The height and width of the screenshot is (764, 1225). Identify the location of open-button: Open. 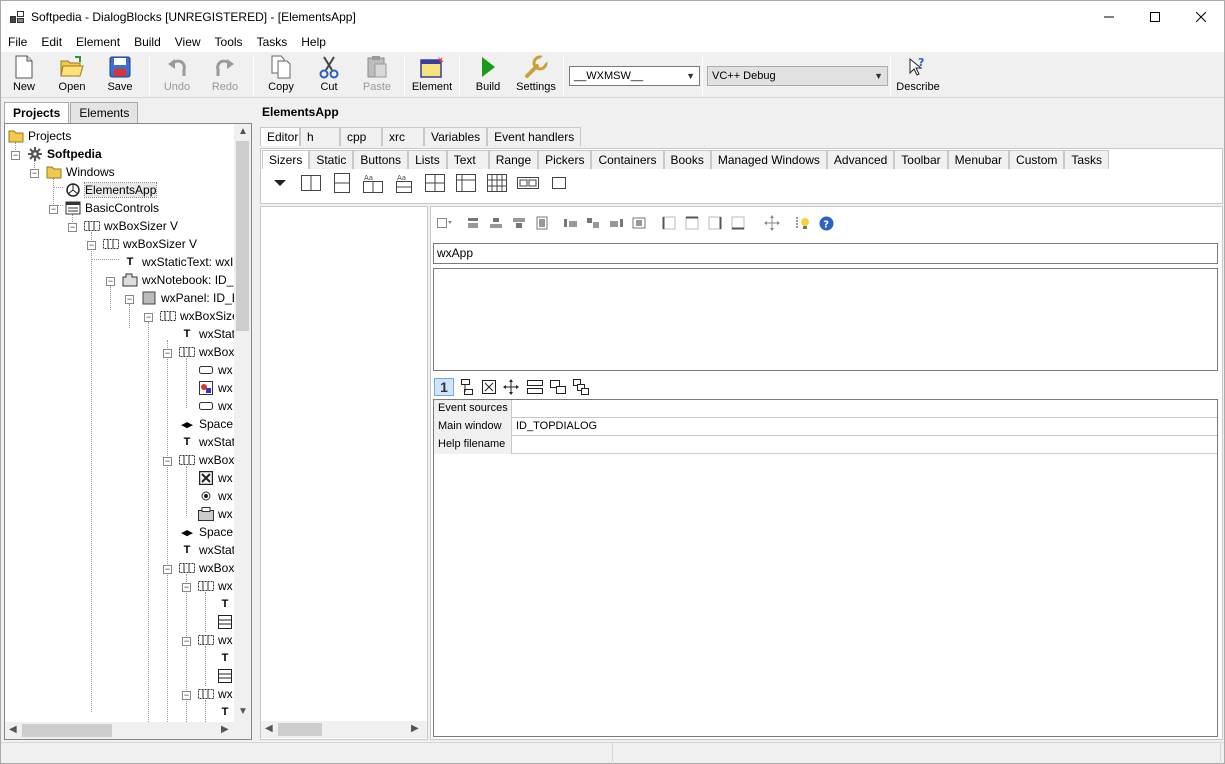
(72, 76).